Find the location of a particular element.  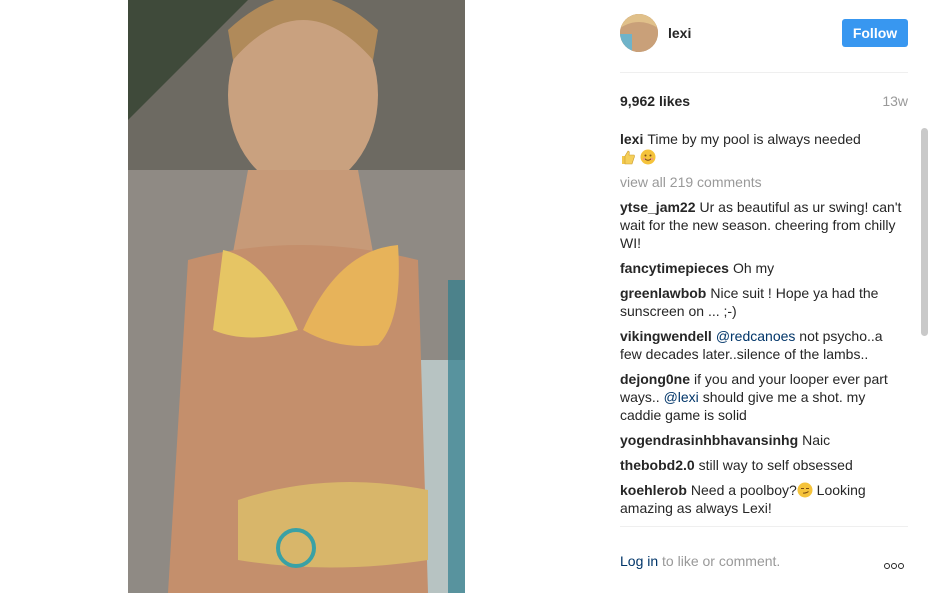

more-options-icon is located at coordinates (896, 562).